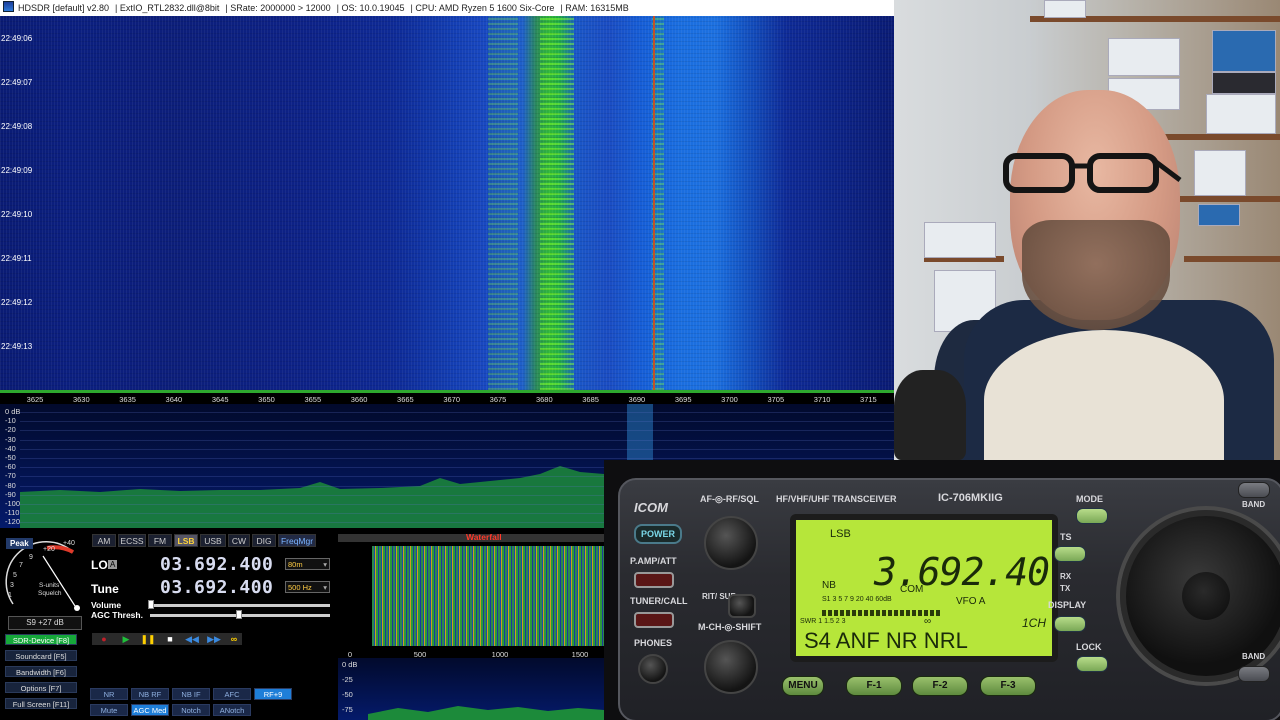 The width and height of the screenshot is (1280, 720). What do you see at coordinates (15, 575) in the screenshot?
I see `smeter-num: 5` at bounding box center [15, 575].